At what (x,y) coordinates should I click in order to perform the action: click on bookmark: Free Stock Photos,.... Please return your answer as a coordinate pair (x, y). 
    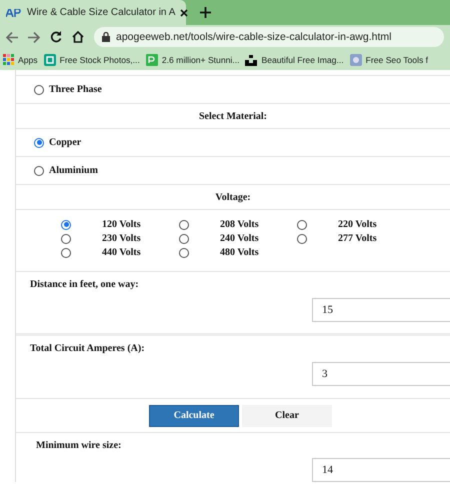
    Looking at the image, I should click on (92, 60).